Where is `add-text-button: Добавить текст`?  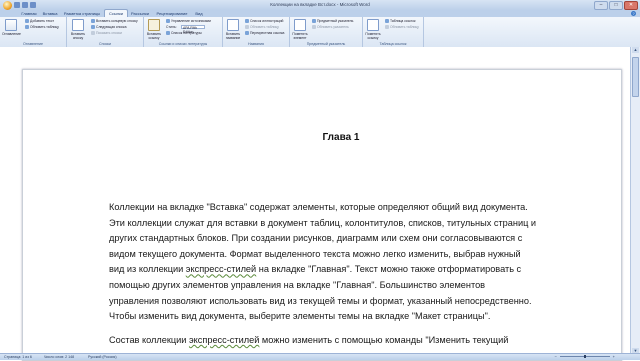 add-text-button: Добавить текст is located at coordinates (39, 21).